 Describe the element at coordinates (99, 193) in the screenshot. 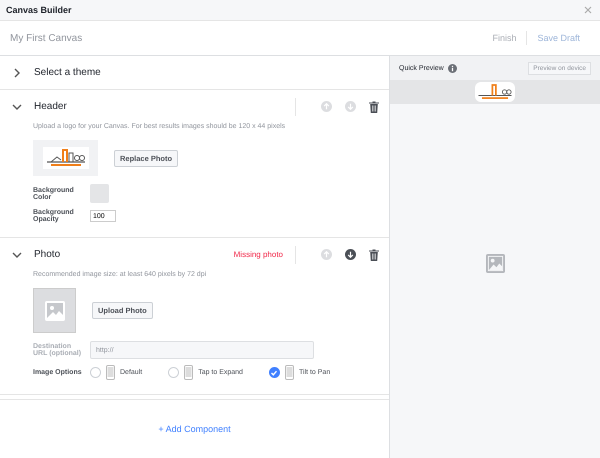

I see `color-swatch` at that location.